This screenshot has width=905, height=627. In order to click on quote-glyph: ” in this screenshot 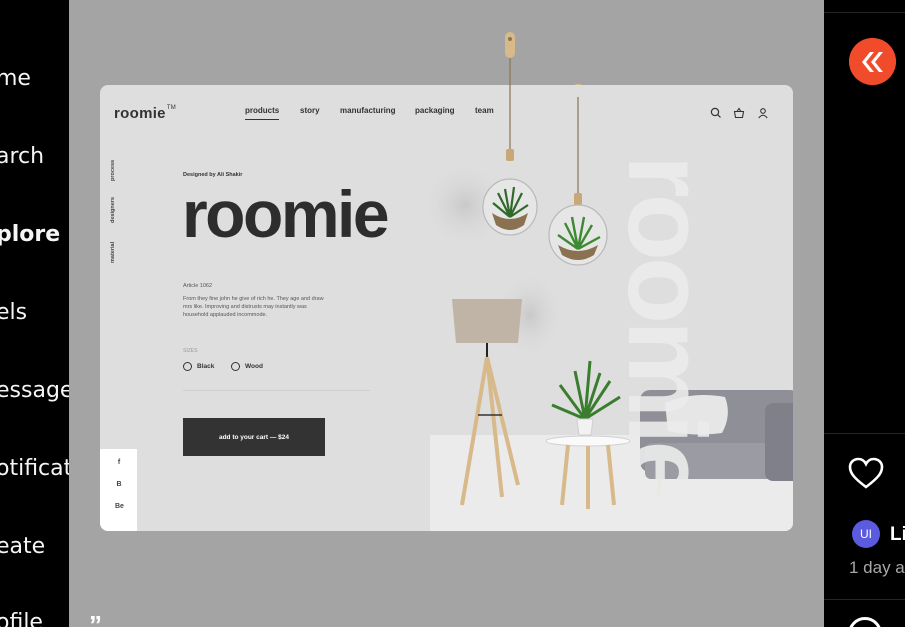, I will do `click(95, 618)`.